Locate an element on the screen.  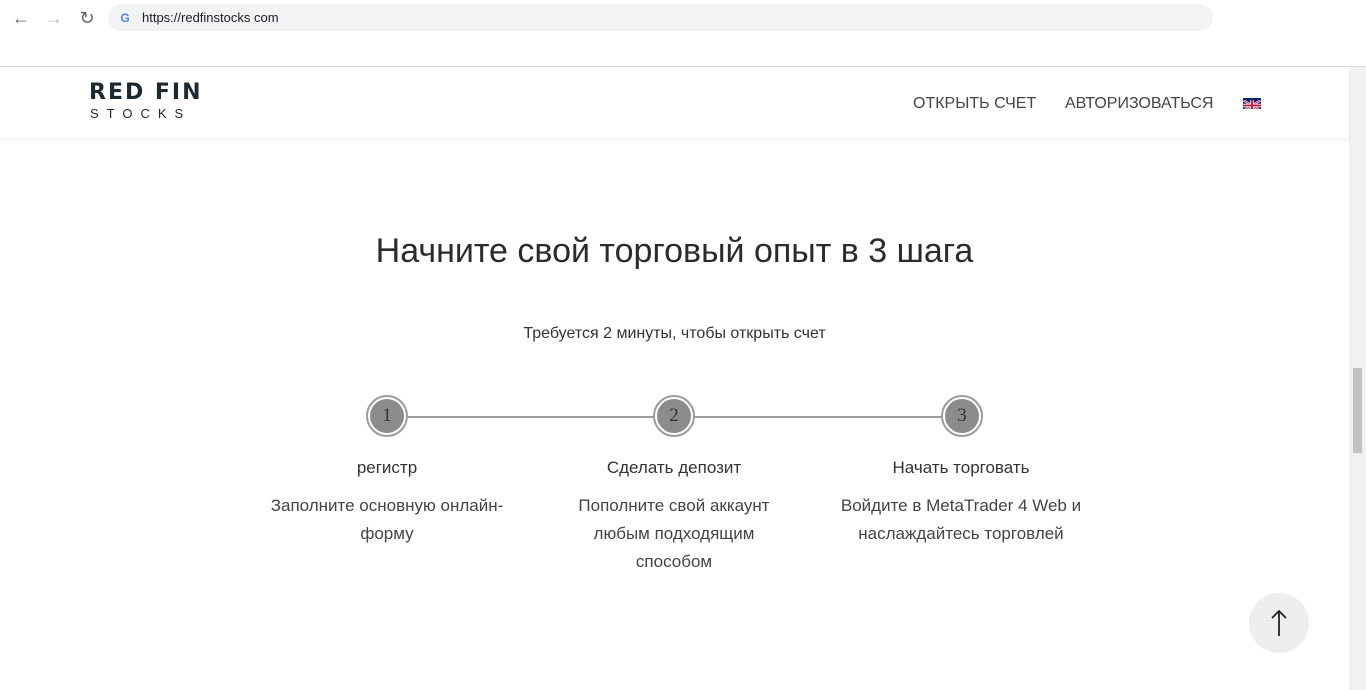
forward-arrow-icon: → is located at coordinates (54, 18).